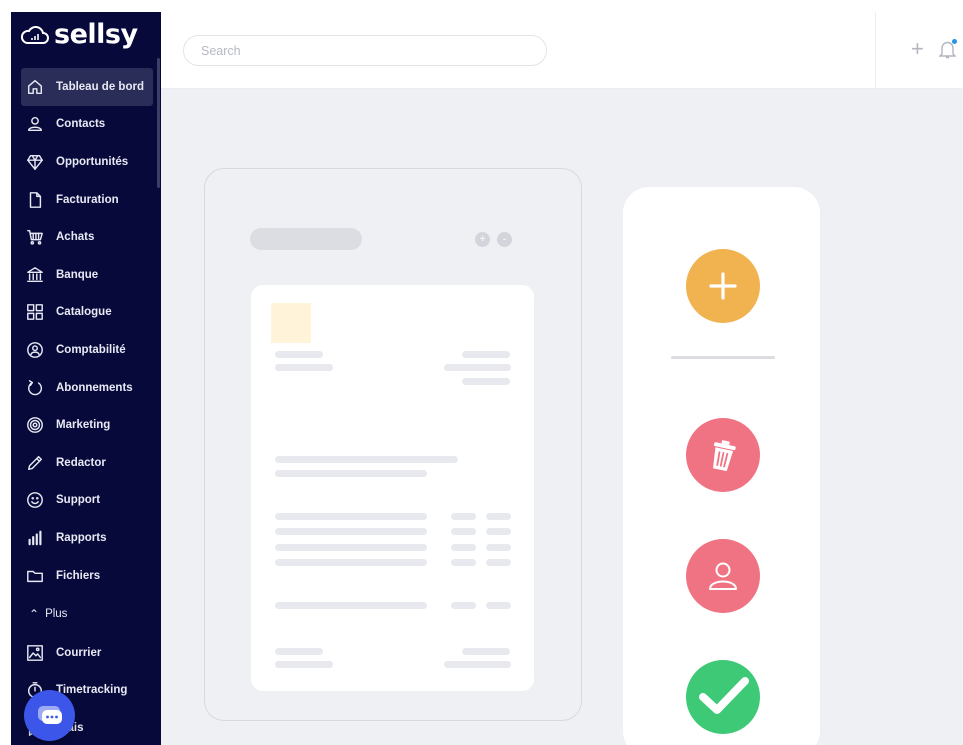 The height and width of the screenshot is (745, 963). Describe the element at coordinates (35, 350) in the screenshot. I see `accounting-icon` at that location.